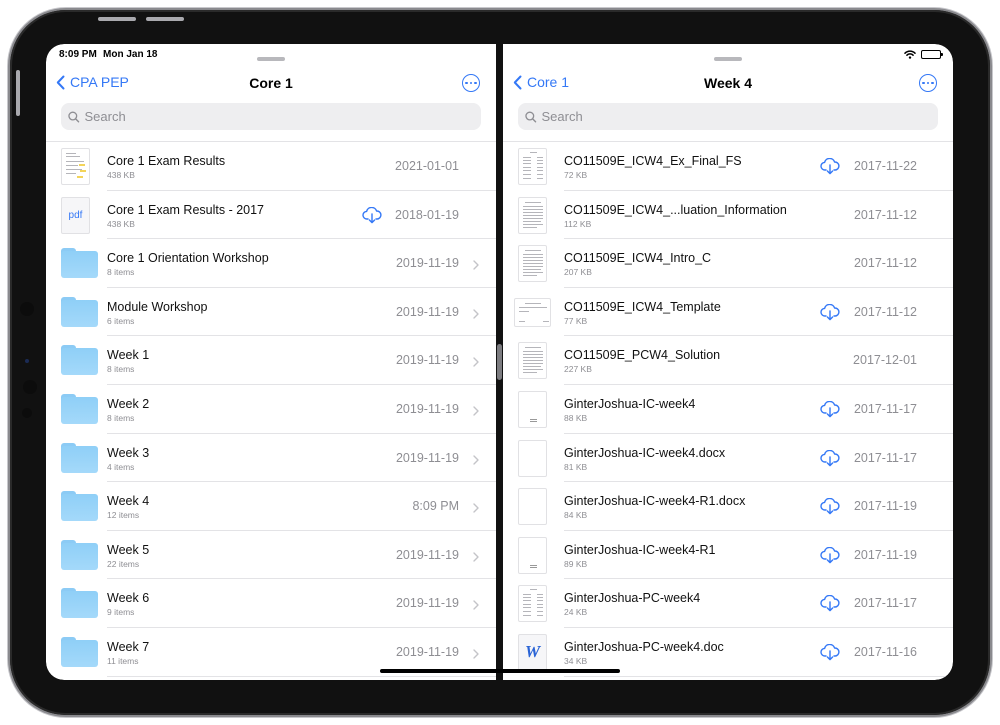 Image resolution: width=1000 pixels, height=725 pixels. I want to click on item-detail: 34 KB, so click(576, 660).